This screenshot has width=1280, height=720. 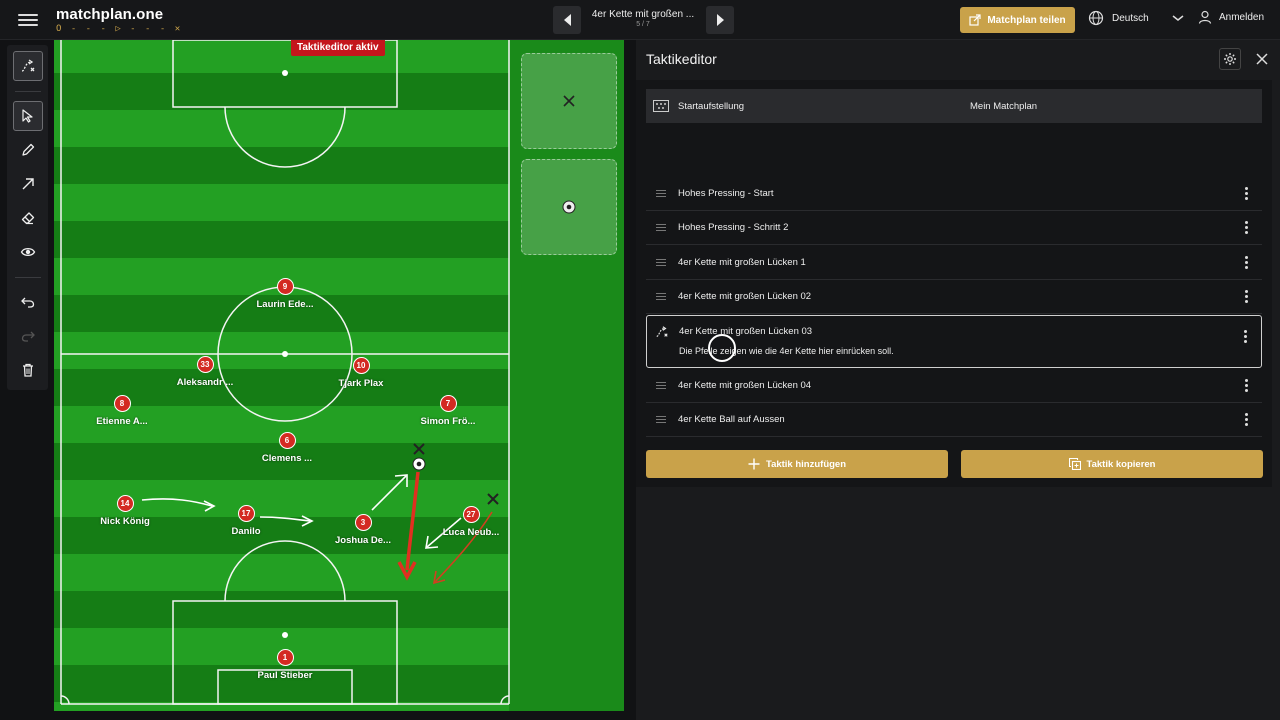 I want to click on tactic-label: 4er Kette mit großen Lücken 04, so click(x=745, y=385).